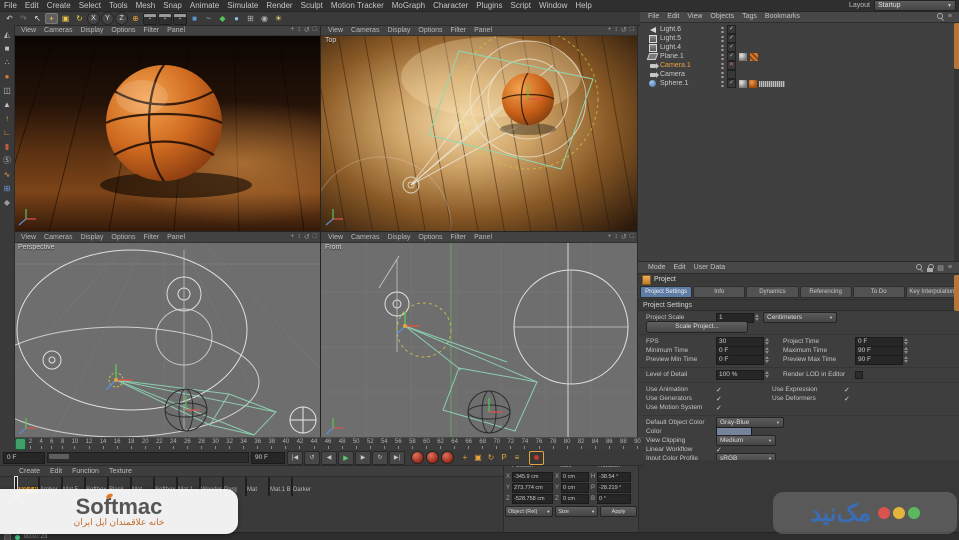  What do you see at coordinates (653, 16) in the screenshot?
I see `object-manager-menu-item: File` at bounding box center [653, 16].